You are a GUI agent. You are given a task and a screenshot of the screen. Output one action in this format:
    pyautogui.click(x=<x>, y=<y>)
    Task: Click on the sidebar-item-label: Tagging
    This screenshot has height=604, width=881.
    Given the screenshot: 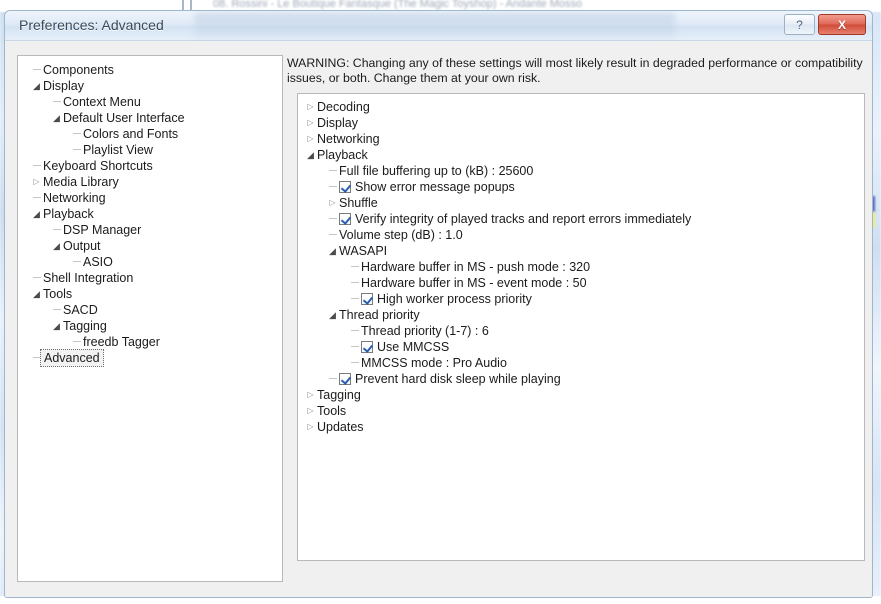 What is the action you would take?
    pyautogui.click(x=85, y=326)
    